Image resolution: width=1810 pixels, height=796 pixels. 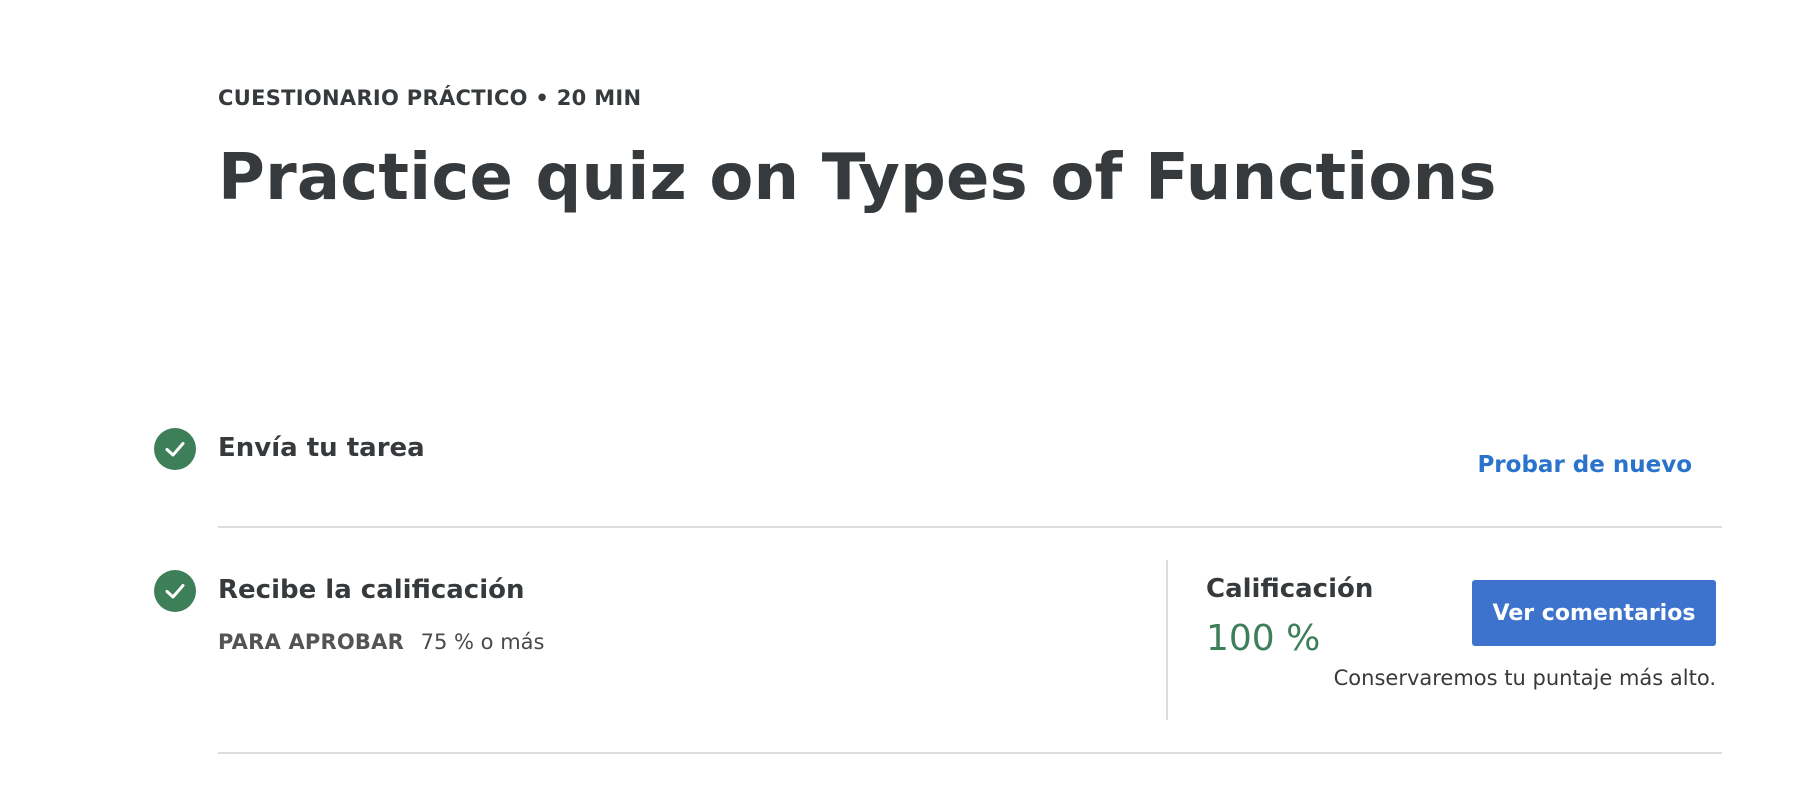 What do you see at coordinates (1167, 640) in the screenshot?
I see `grade-divider` at bounding box center [1167, 640].